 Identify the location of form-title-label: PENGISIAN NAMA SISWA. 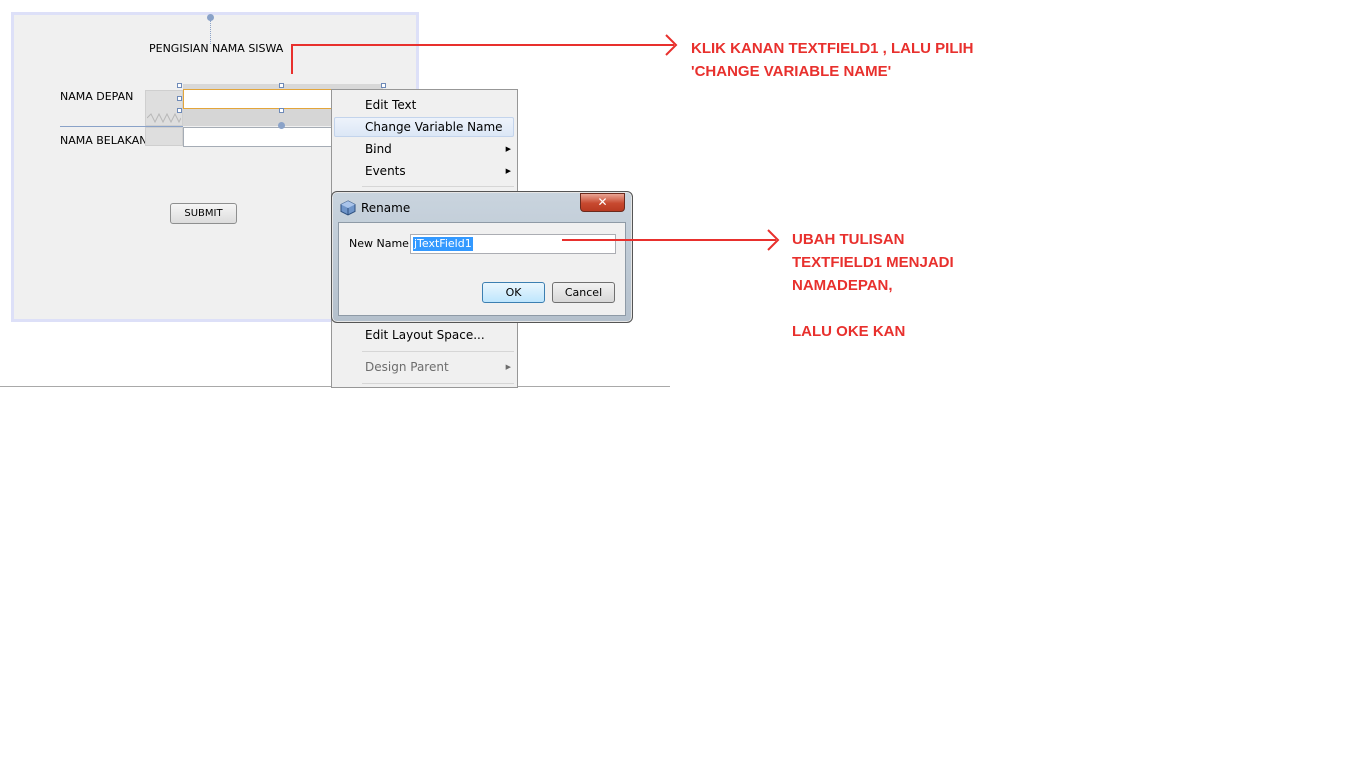
(216, 48).